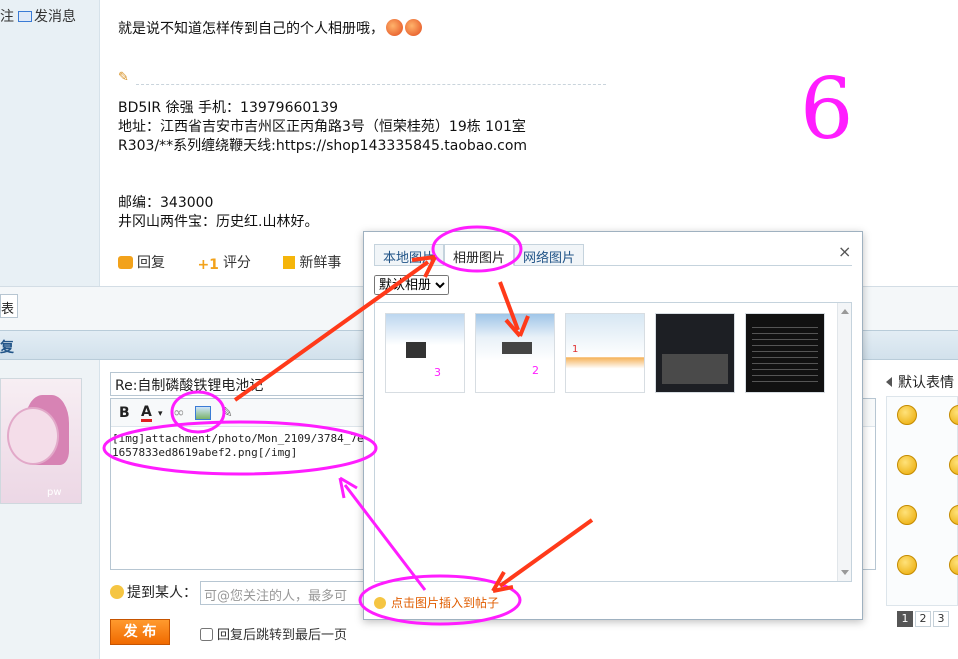 The width and height of the screenshot is (958, 659). I want to click on jump-label: 回复后跳转到最后一页, so click(282, 635).